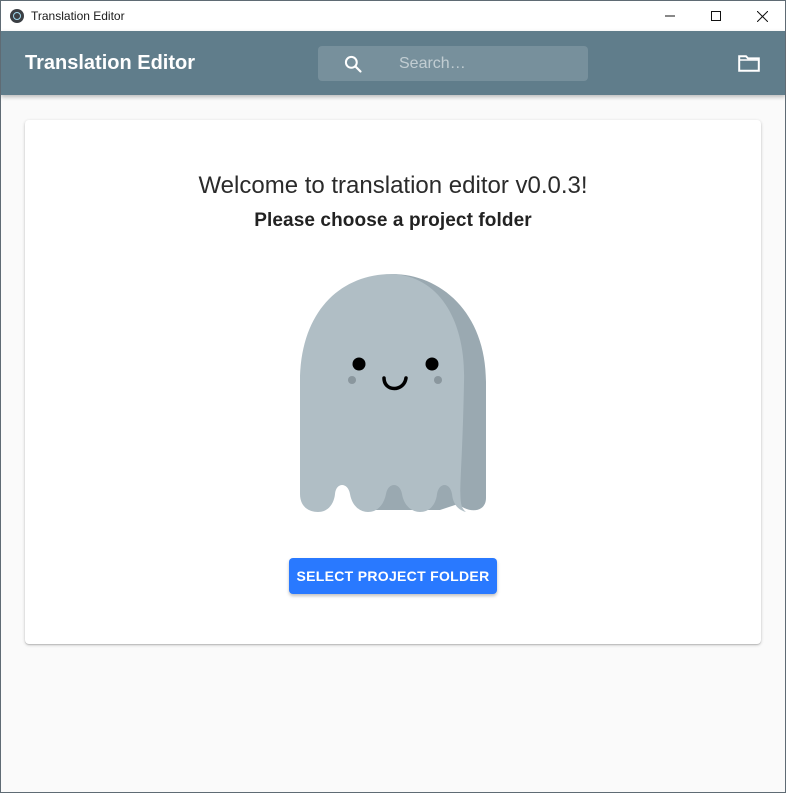  I want to click on close-button, so click(762, 16).